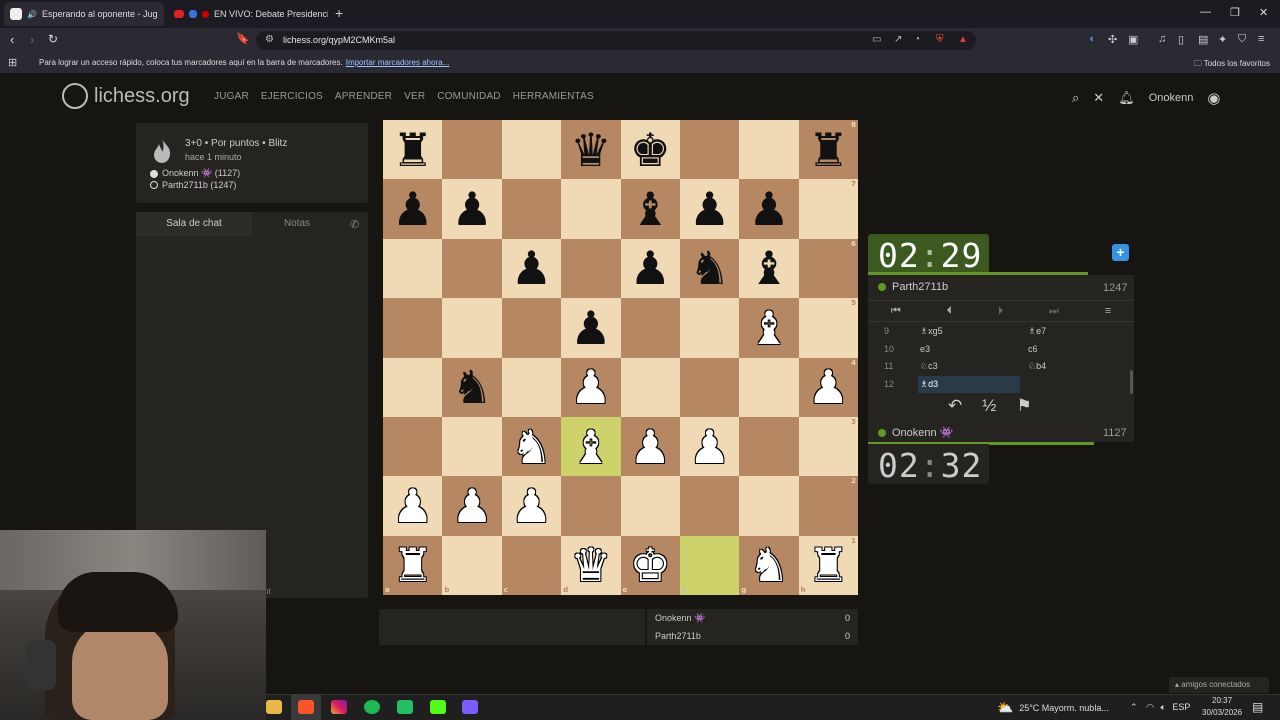  What do you see at coordinates (709, 150) in the screenshot?
I see `square-f8` at bounding box center [709, 150].